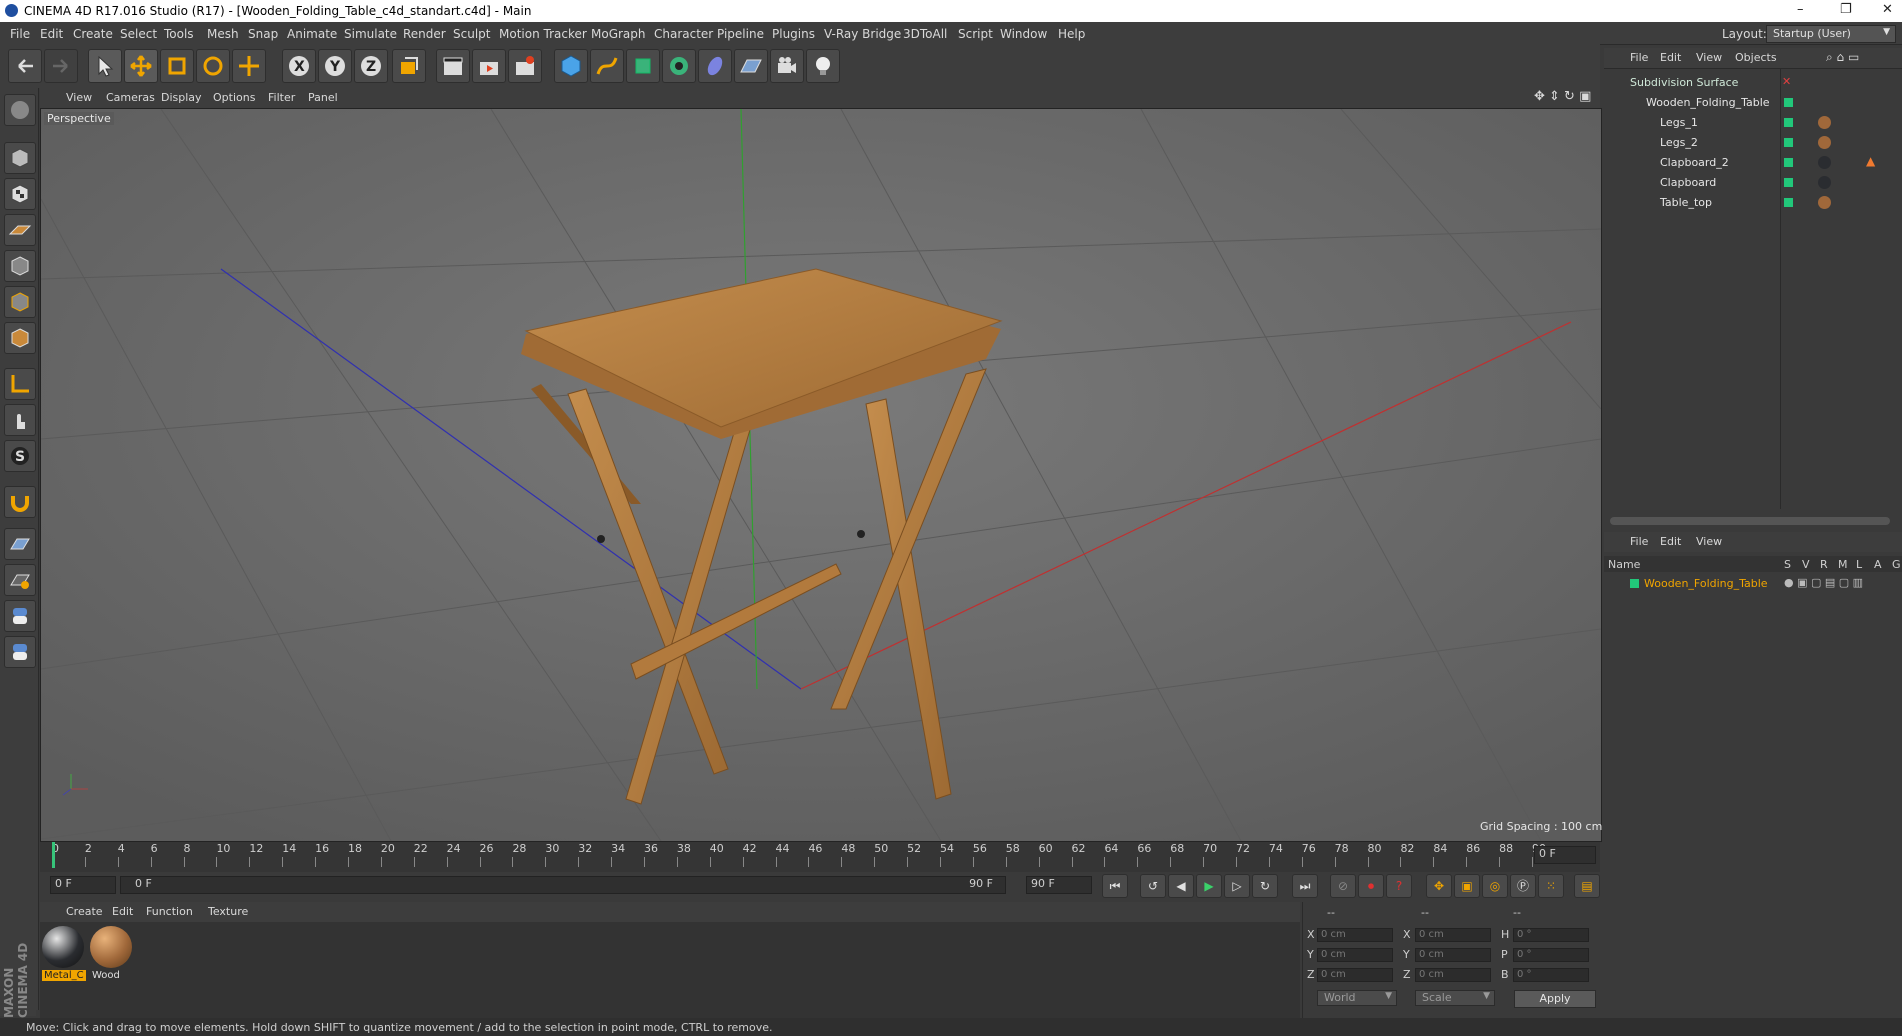 The image size is (1902, 1036). Describe the element at coordinates (1357, 998) in the screenshot. I see `coordinate-space-dropdown: World ▼` at that location.